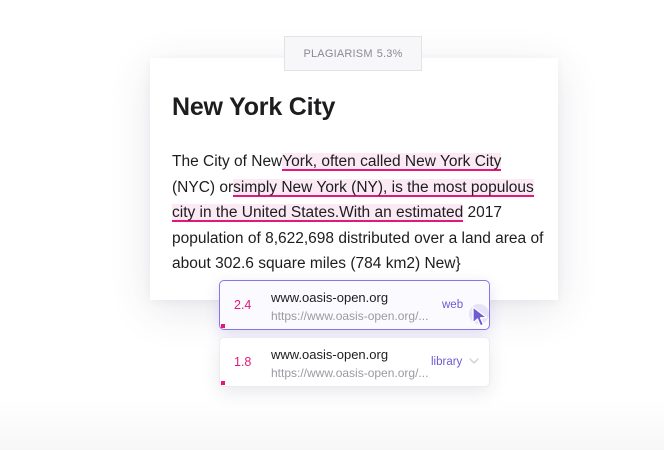 This screenshot has height=450, width=664. I want to click on similarity-score: 1.8, so click(243, 362).